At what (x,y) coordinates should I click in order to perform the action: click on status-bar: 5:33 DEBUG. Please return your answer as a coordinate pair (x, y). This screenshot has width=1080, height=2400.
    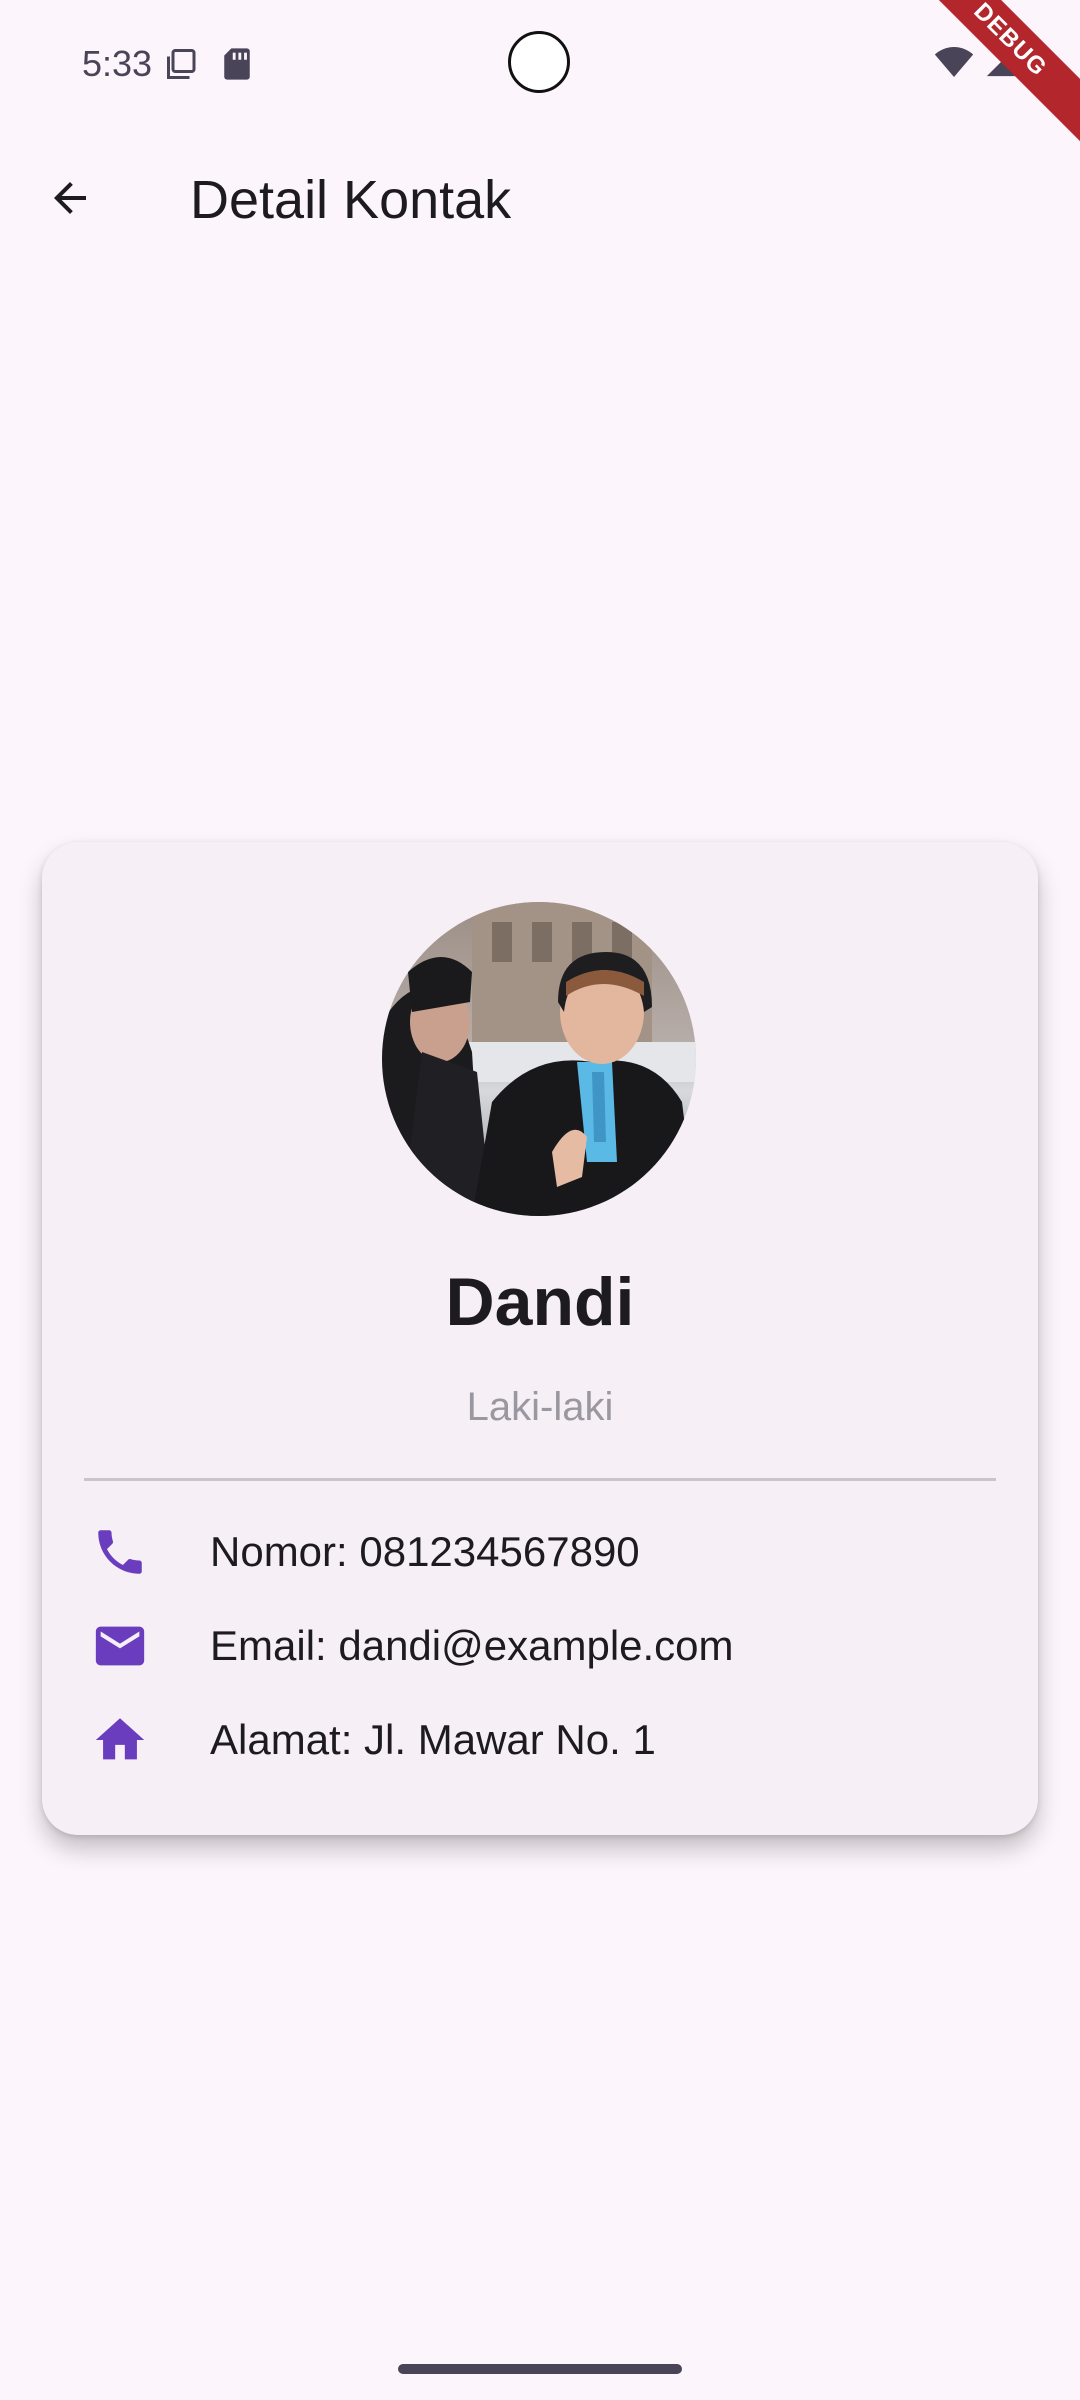
    Looking at the image, I should click on (540, 74).